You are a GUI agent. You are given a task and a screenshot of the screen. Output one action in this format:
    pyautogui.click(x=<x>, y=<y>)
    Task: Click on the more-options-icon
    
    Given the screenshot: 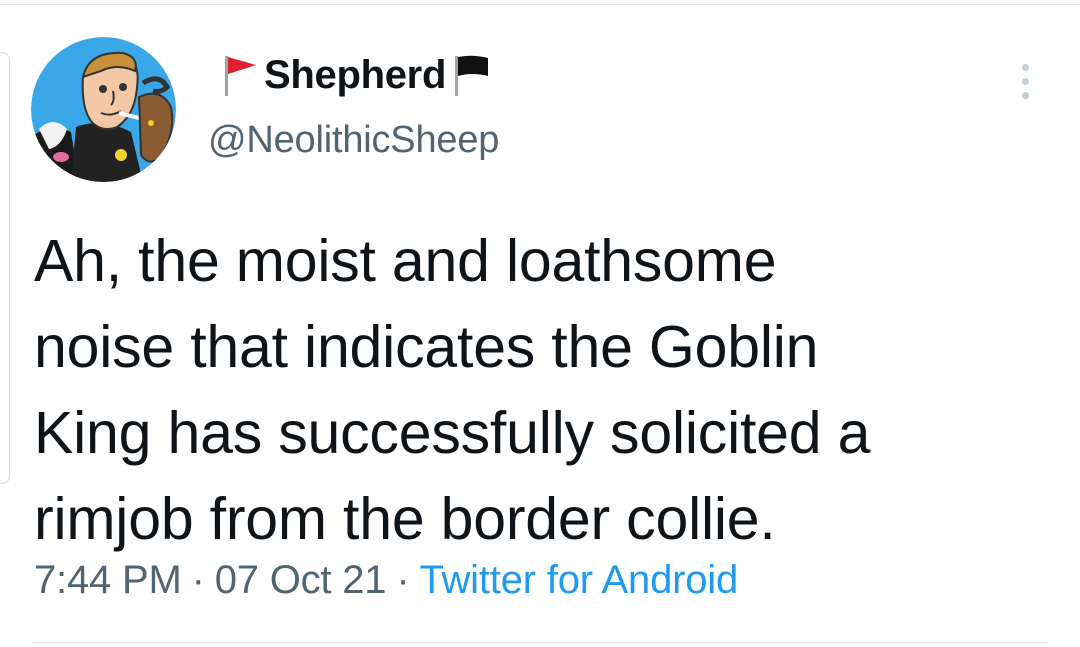 What is the action you would take?
    pyautogui.click(x=1025, y=81)
    